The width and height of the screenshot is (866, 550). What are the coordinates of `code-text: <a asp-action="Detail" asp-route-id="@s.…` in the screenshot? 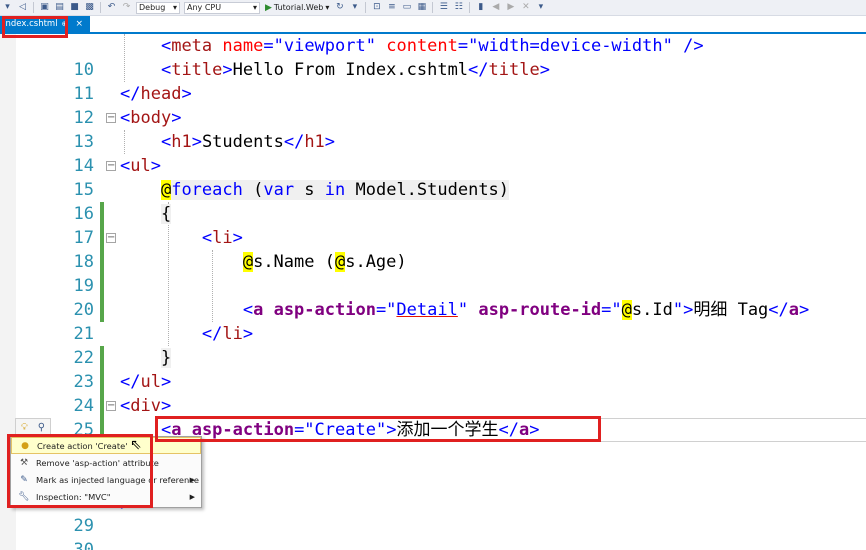 It's located at (526, 310).